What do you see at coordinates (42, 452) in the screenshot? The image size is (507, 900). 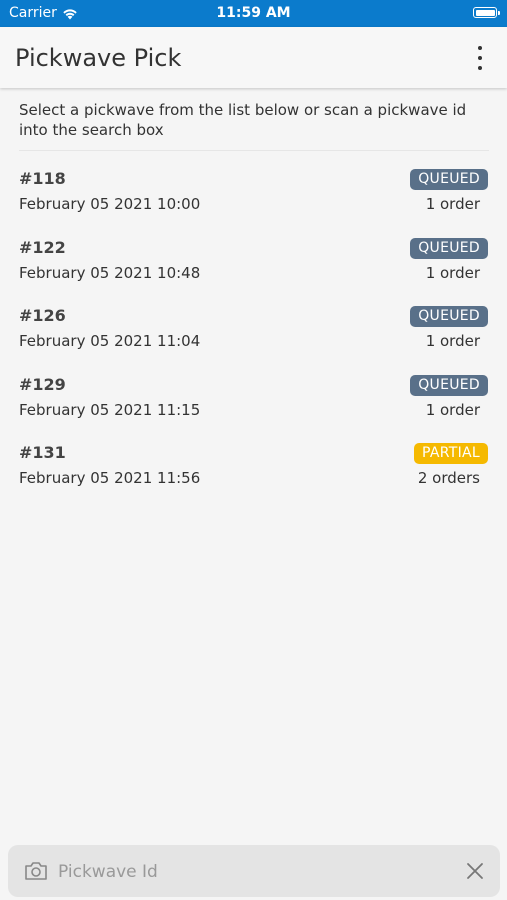 I see `pickwave-id: #131` at bounding box center [42, 452].